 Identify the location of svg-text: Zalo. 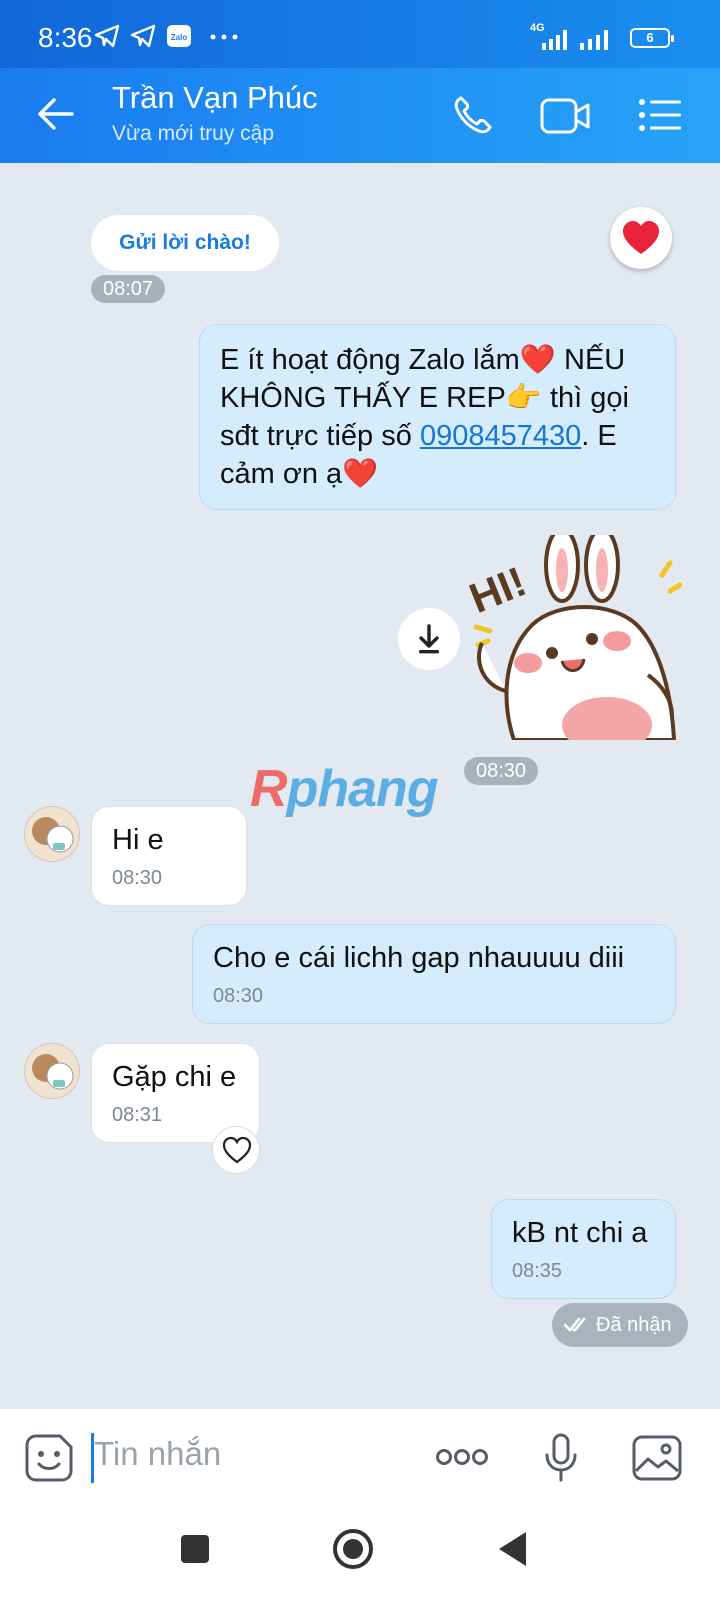
(179, 37).